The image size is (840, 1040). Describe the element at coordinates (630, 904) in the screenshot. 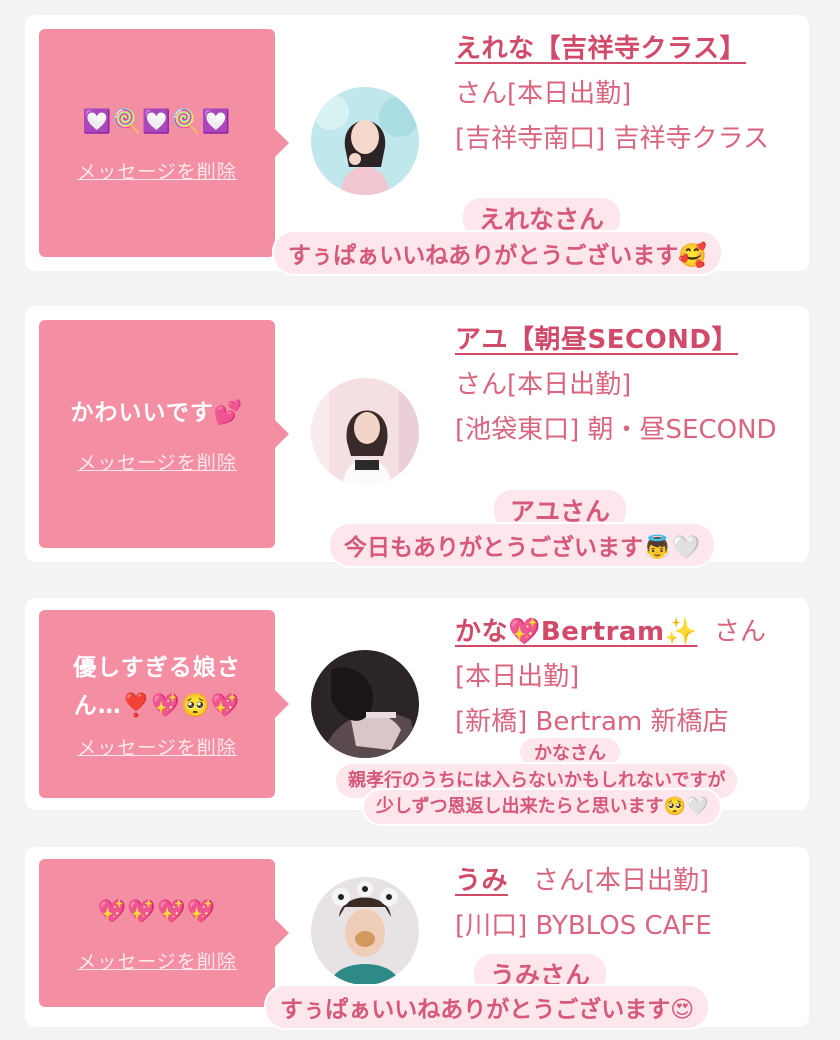

I see `profile-info: うみ さん[本日出勤] [川口] BYBLOS CAFE` at that location.